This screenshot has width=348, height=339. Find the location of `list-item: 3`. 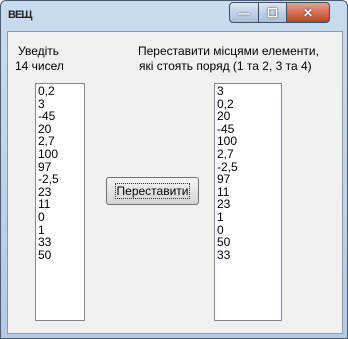

list-item: 3 is located at coordinates (248, 91).